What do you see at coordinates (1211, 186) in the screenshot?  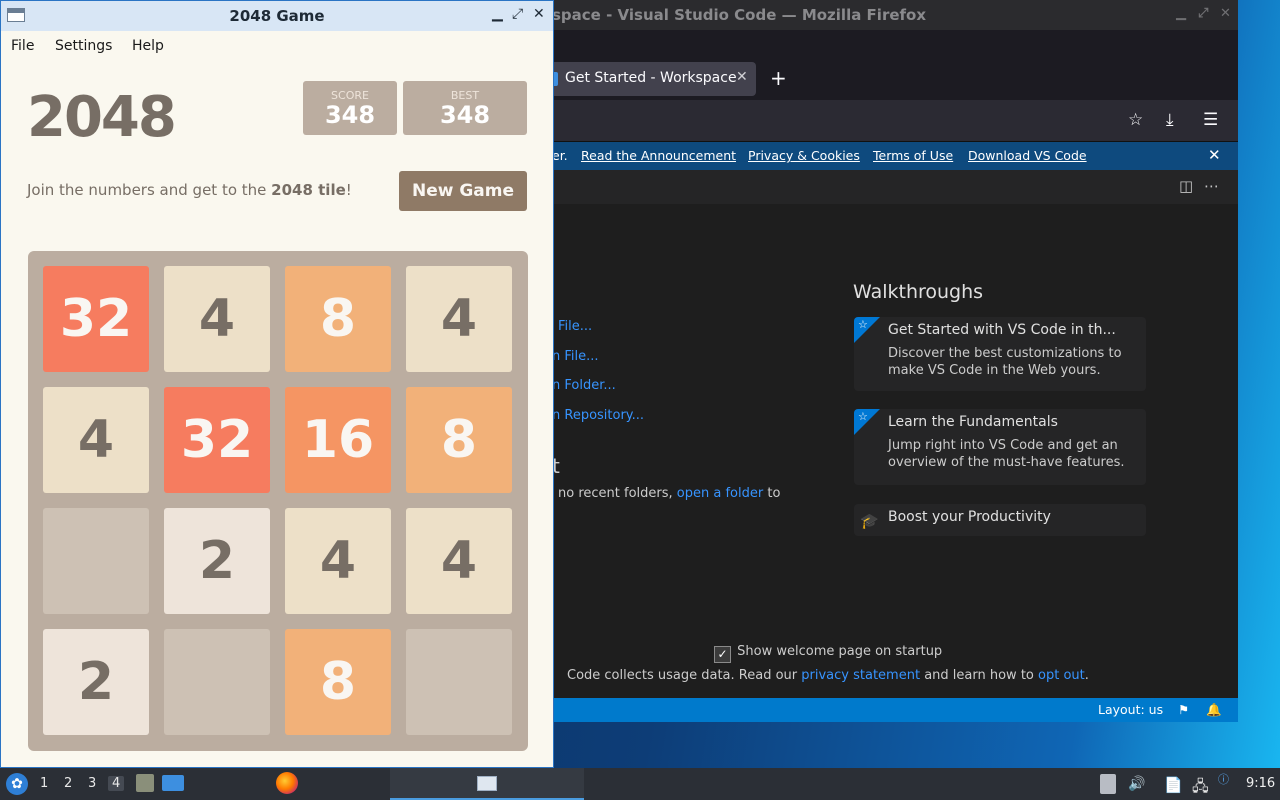 I see `more-actions-icon: ⋯` at bounding box center [1211, 186].